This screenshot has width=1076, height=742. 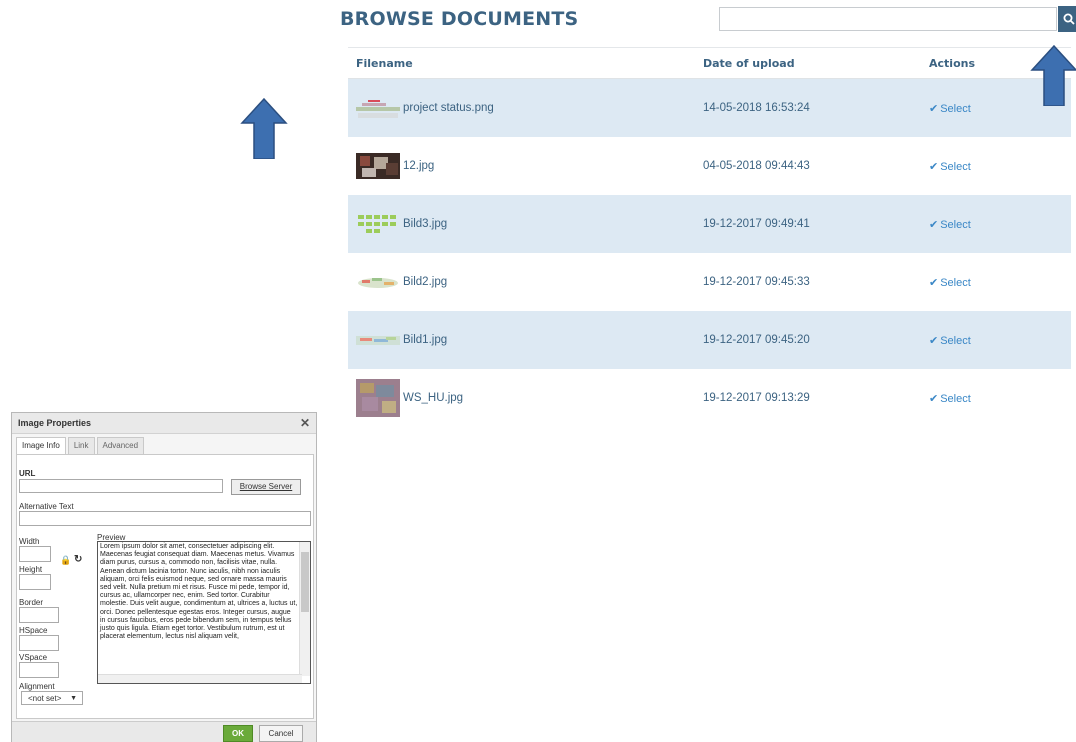 I want to click on cancel-button: Cancel, so click(x=281, y=733).